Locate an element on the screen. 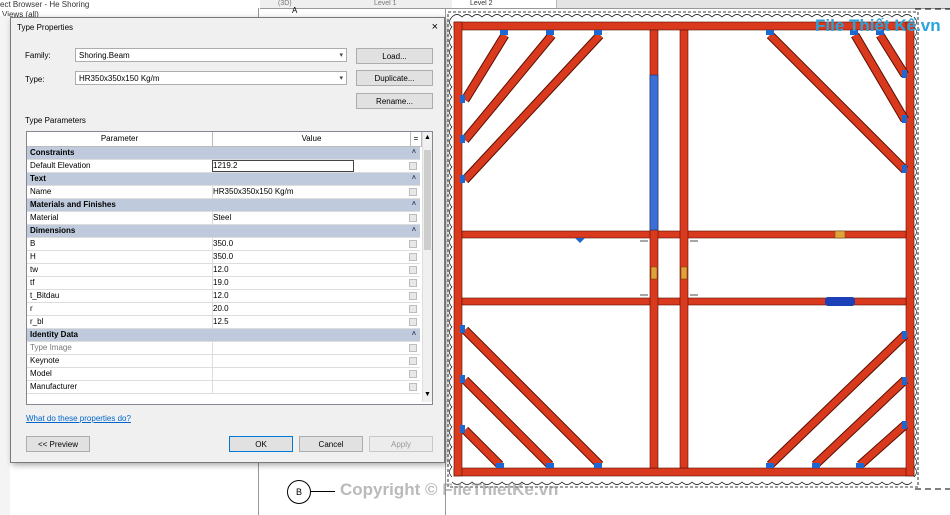 The height and width of the screenshot is (515, 950). type-parameters-label: Type Parameters is located at coordinates (55, 120).